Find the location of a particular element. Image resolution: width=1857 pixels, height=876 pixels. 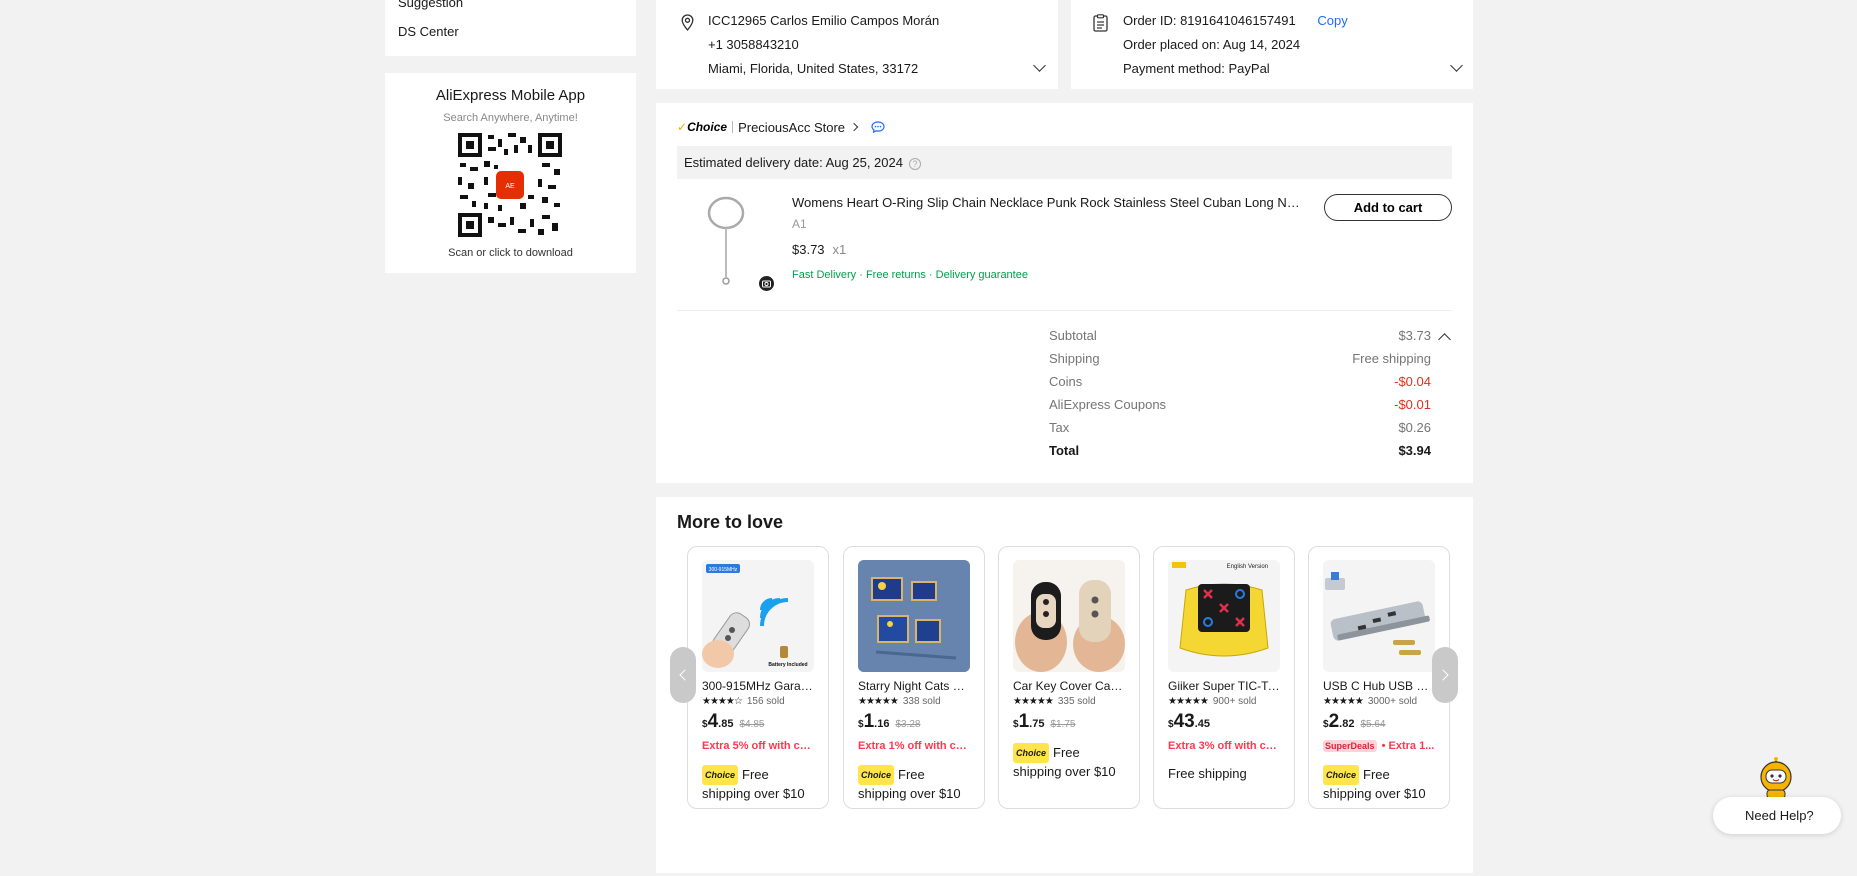

product-price: $1.75 $1.75 is located at coordinates (1044, 722).